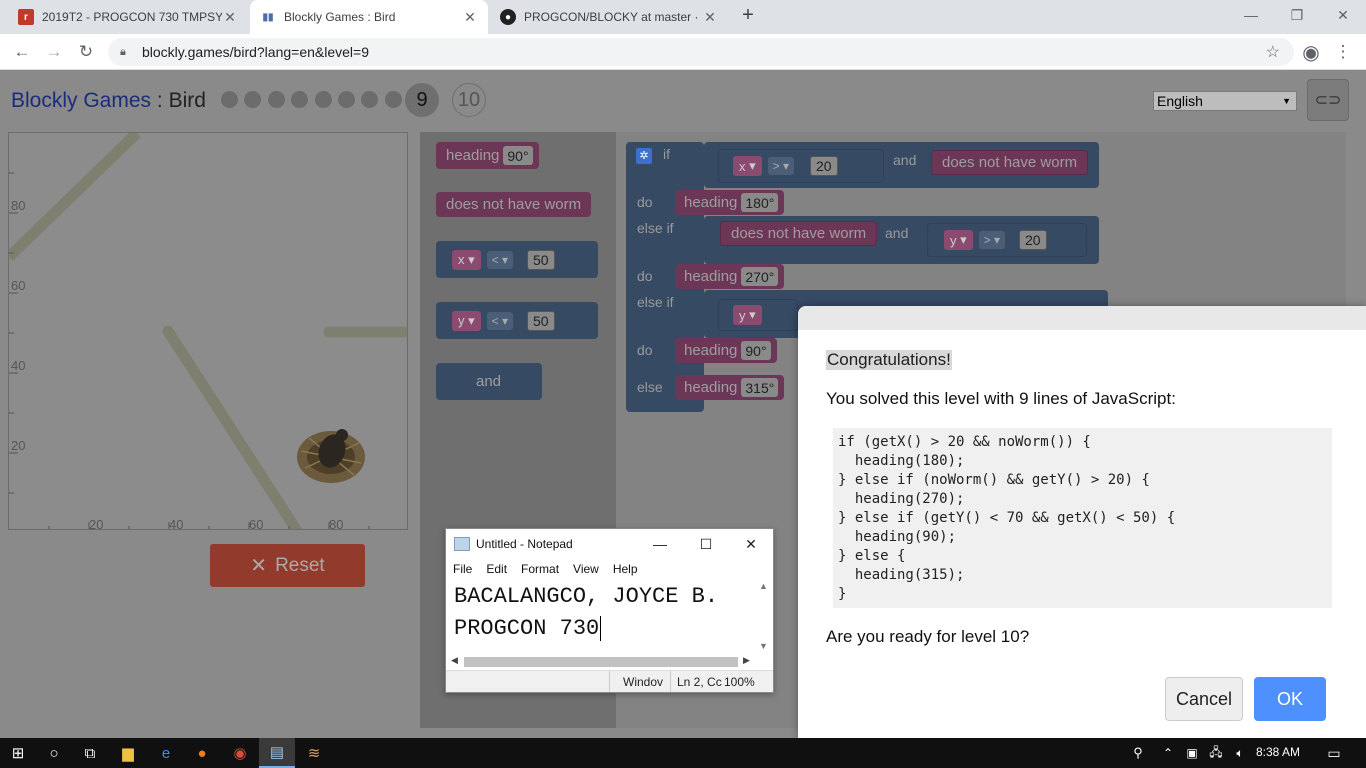 The width and height of the screenshot is (1366, 768). What do you see at coordinates (22, 52) in the screenshot?
I see `back-icon: ←` at bounding box center [22, 52].